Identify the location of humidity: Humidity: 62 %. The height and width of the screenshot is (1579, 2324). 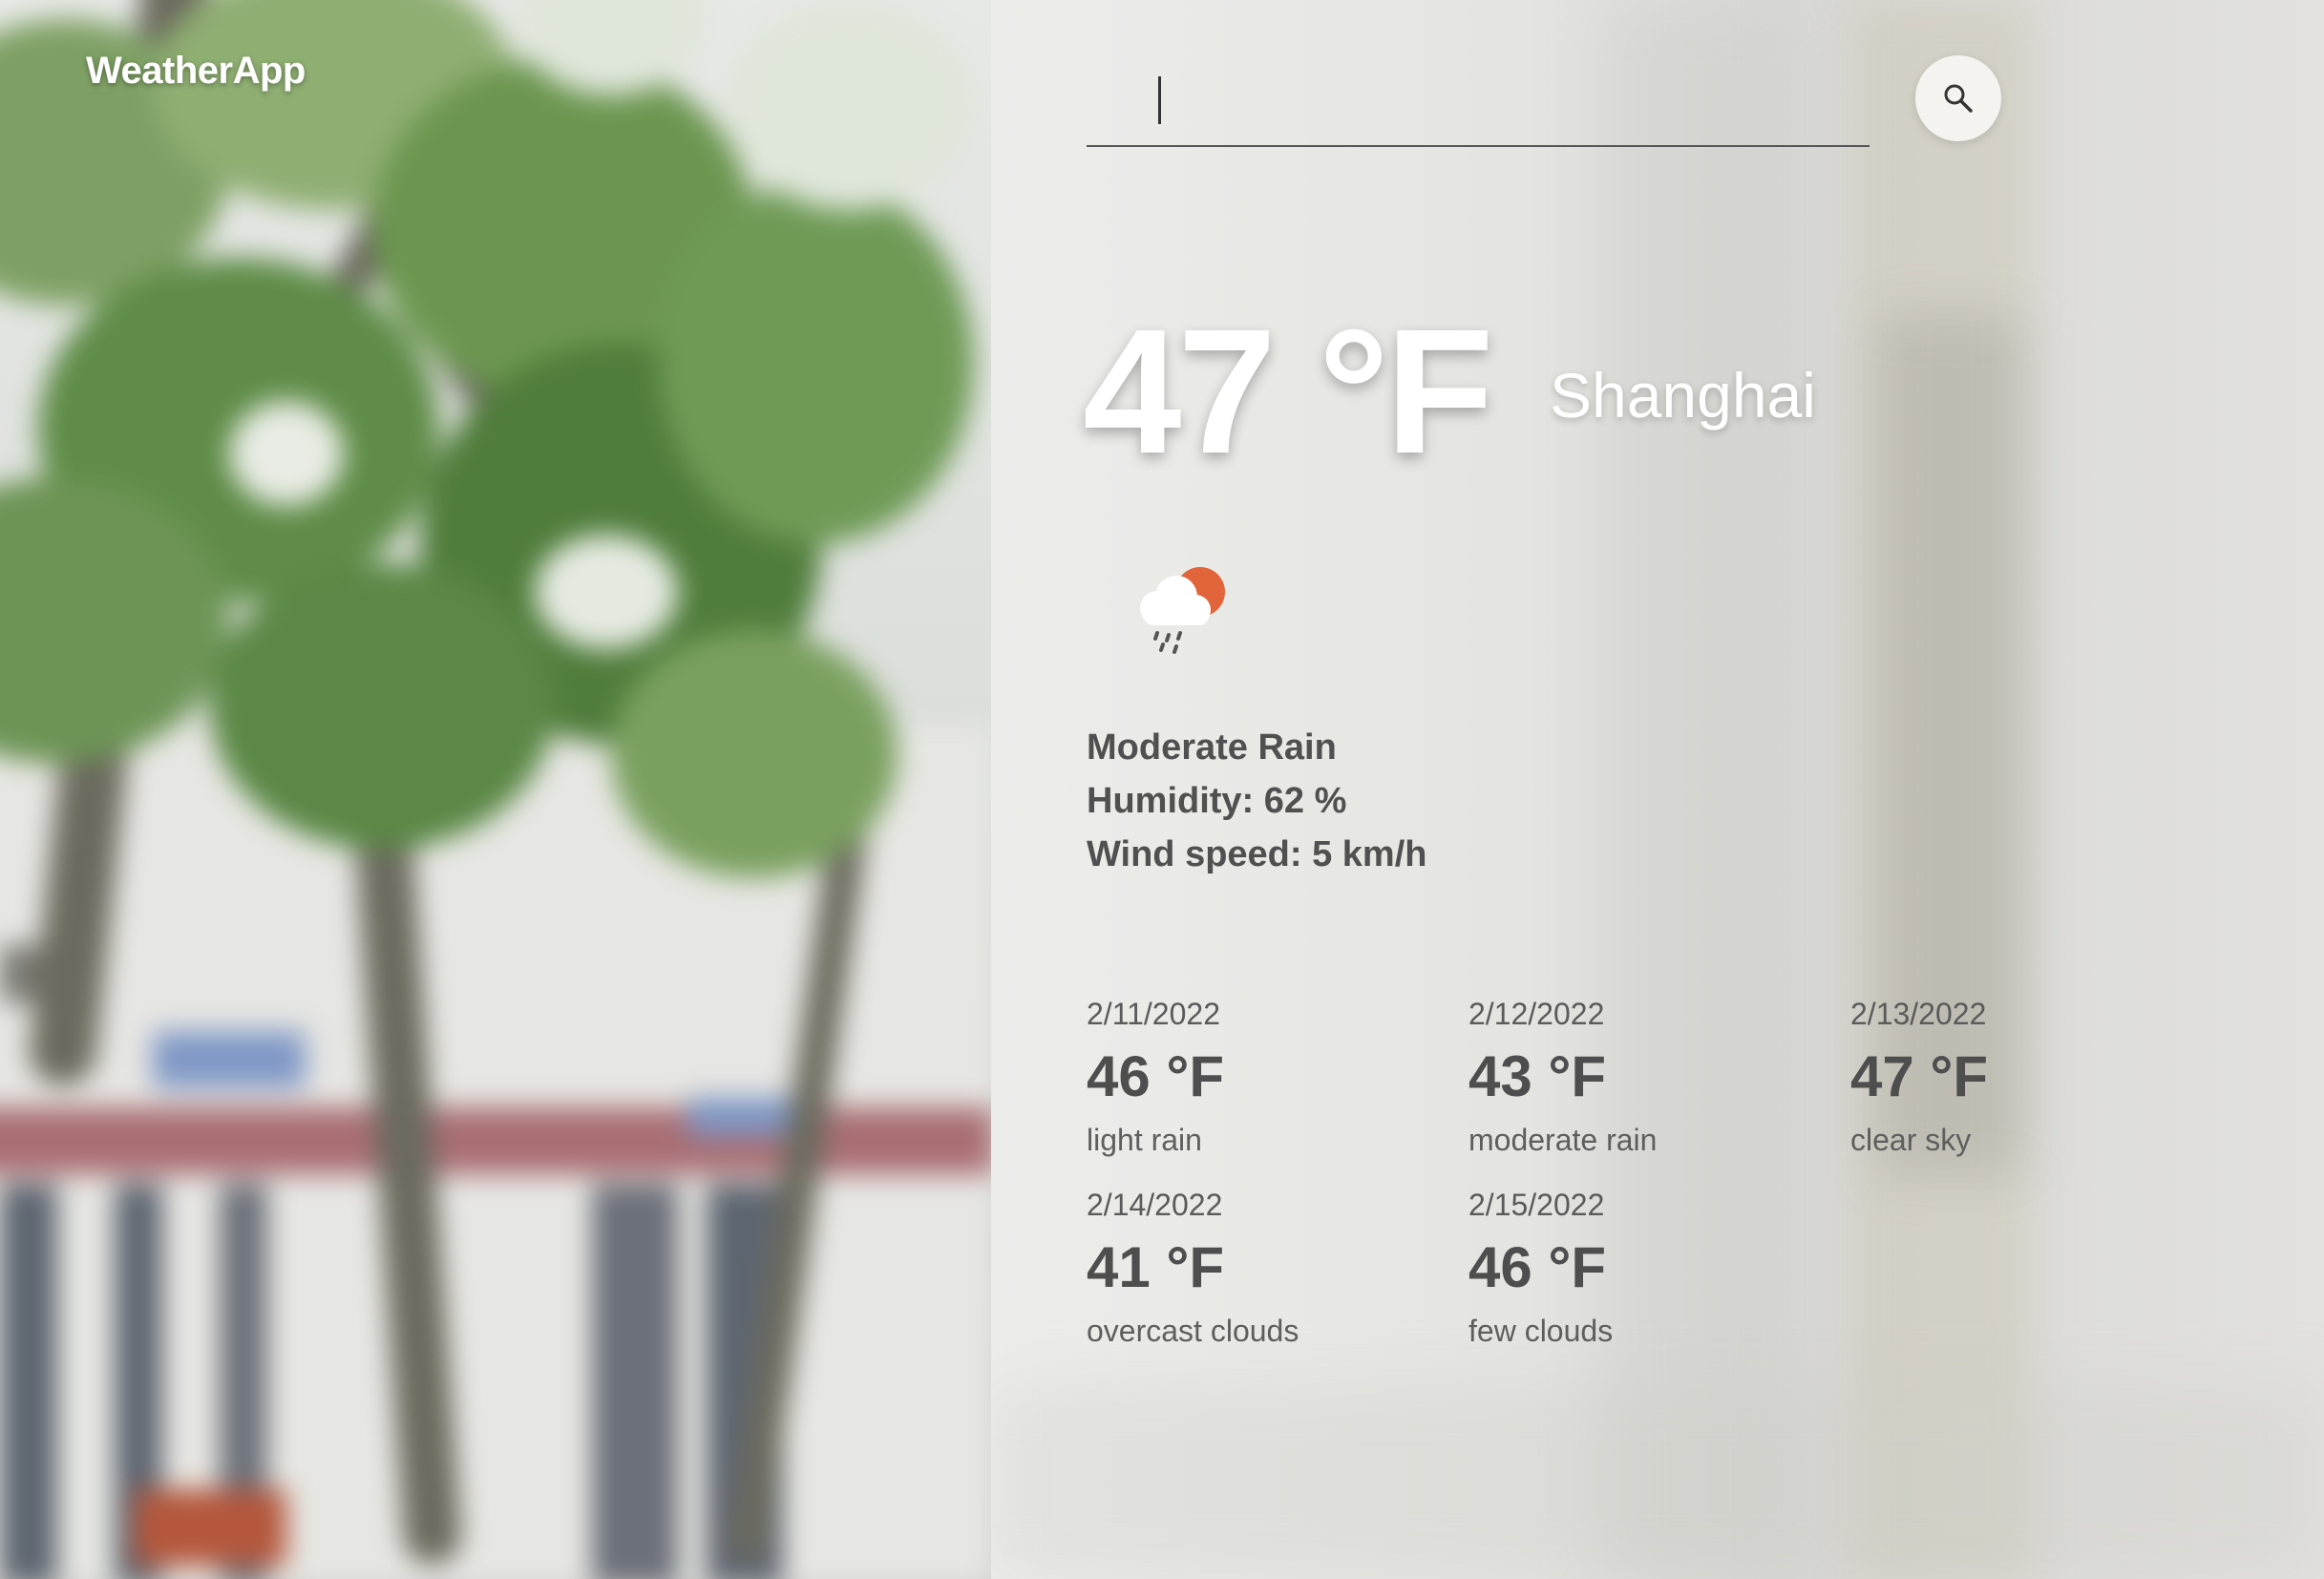
(1217, 801).